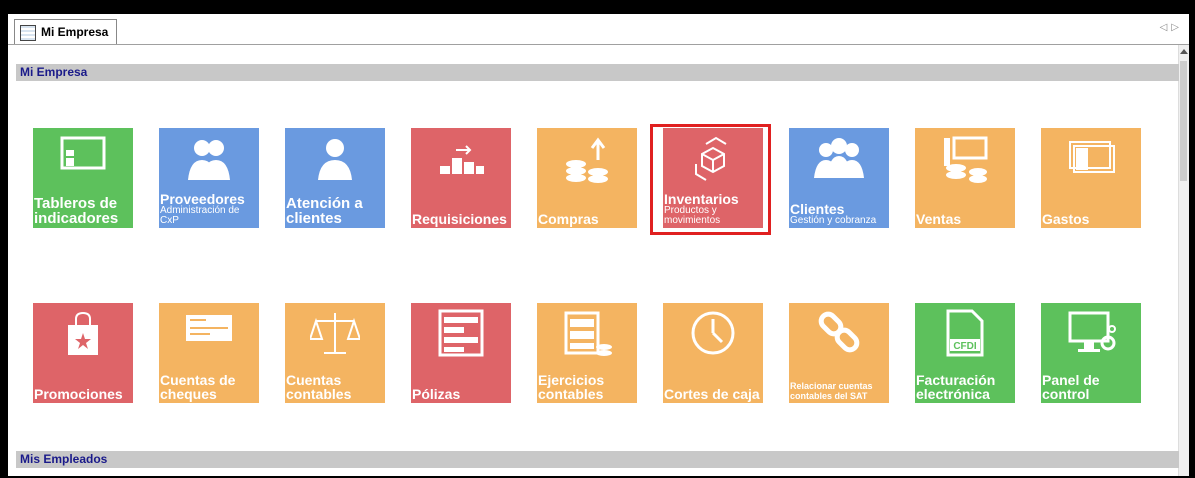  What do you see at coordinates (831, 391) in the screenshot?
I see `tile-title: Relacionar cuentas contables del SAT` at bounding box center [831, 391].